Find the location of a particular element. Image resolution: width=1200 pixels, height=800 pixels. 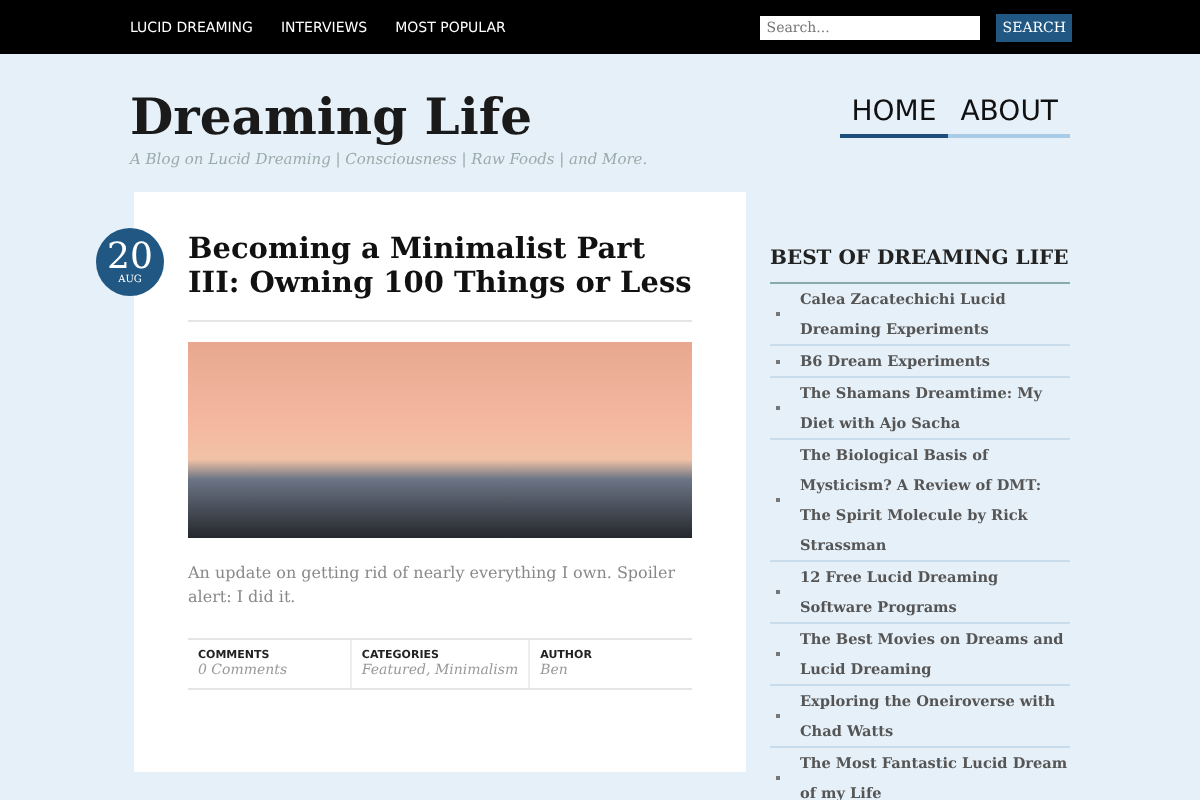

site-title: Dreaming Life is located at coordinates (485, 118).